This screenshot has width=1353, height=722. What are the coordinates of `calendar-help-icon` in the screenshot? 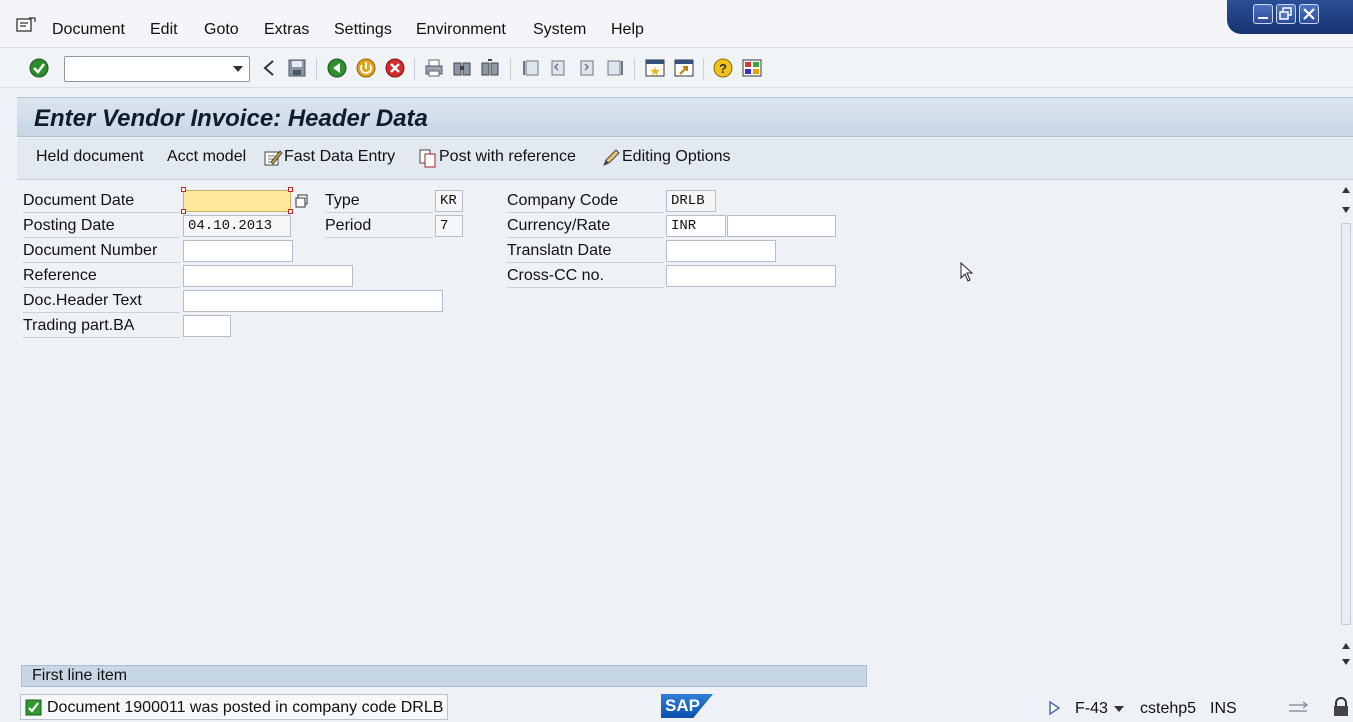 It's located at (302, 201).